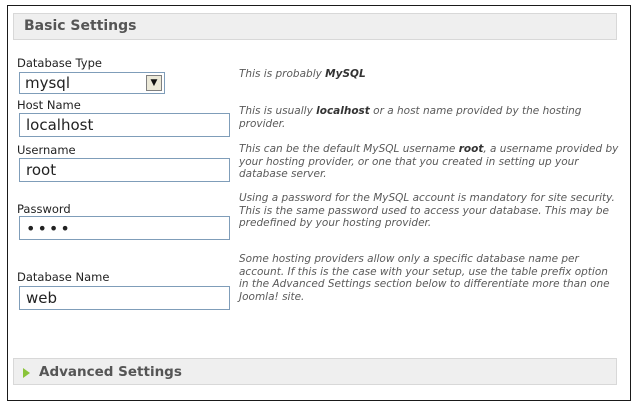 This screenshot has height=409, width=643. Describe the element at coordinates (92, 83) in the screenshot. I see `database-type-select: mysql ▼` at that location.